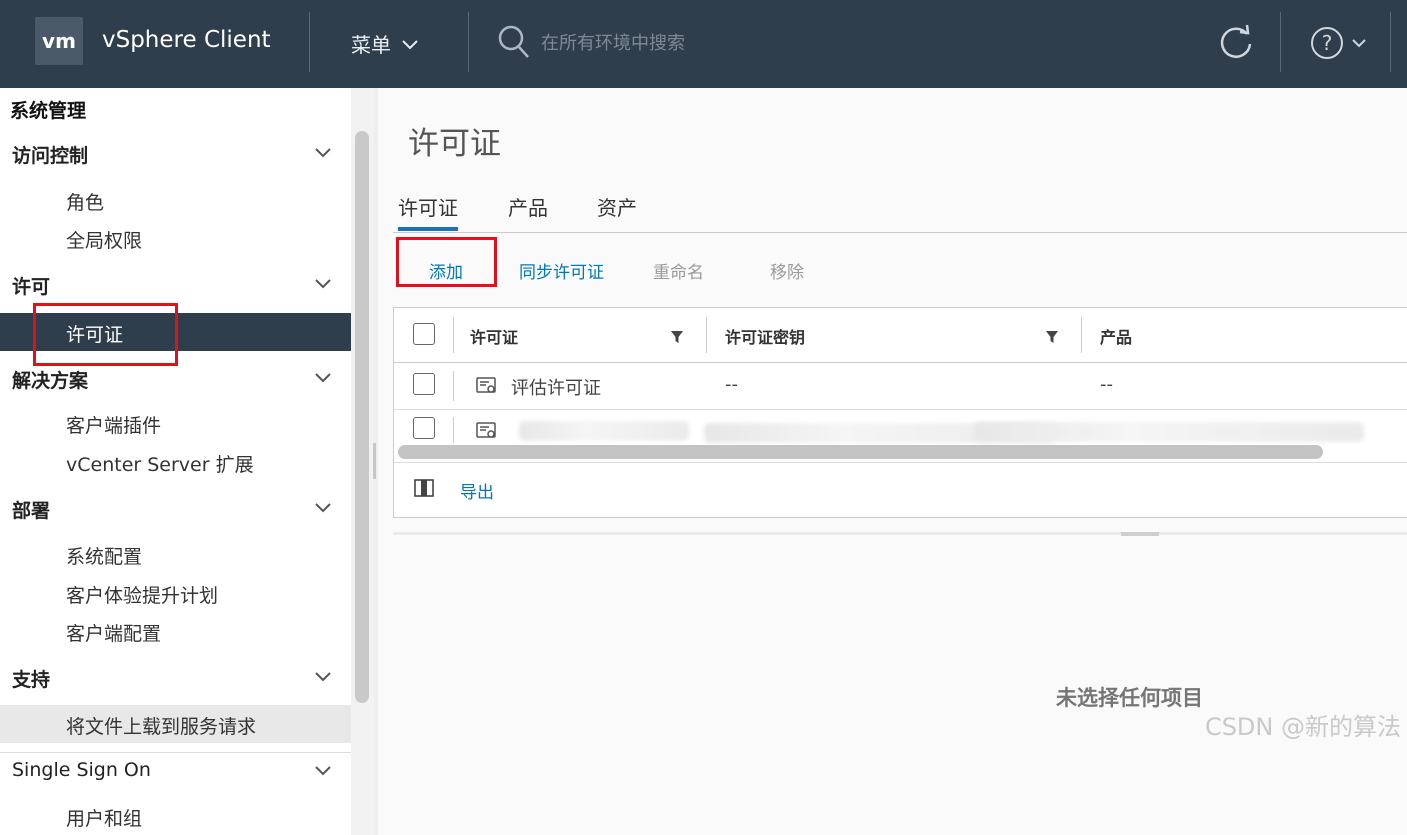 This screenshot has height=835, width=1407. What do you see at coordinates (161, 727) in the screenshot?
I see `sidebar-item-label: 将文件上载到服务请求` at bounding box center [161, 727].